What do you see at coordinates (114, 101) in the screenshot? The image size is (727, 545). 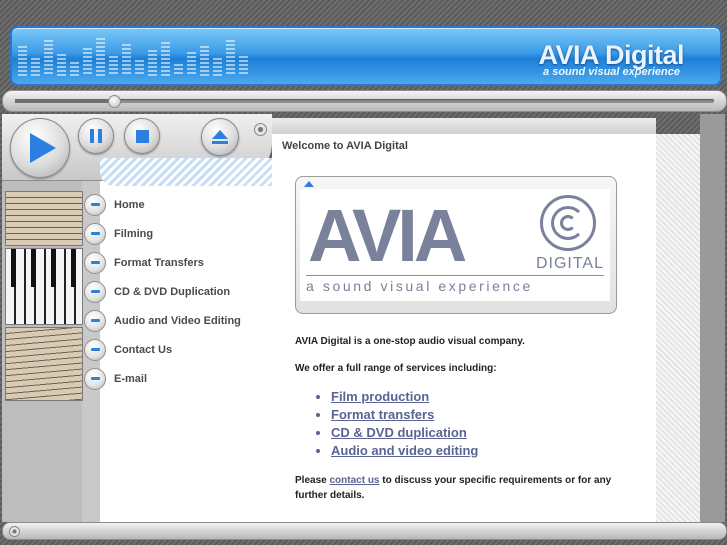 I see `seek-knob` at bounding box center [114, 101].